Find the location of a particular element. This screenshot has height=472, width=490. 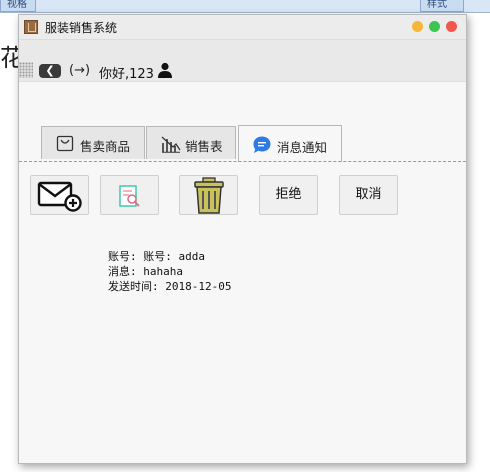

window-title: 服装销售系统 is located at coordinates (81, 28).